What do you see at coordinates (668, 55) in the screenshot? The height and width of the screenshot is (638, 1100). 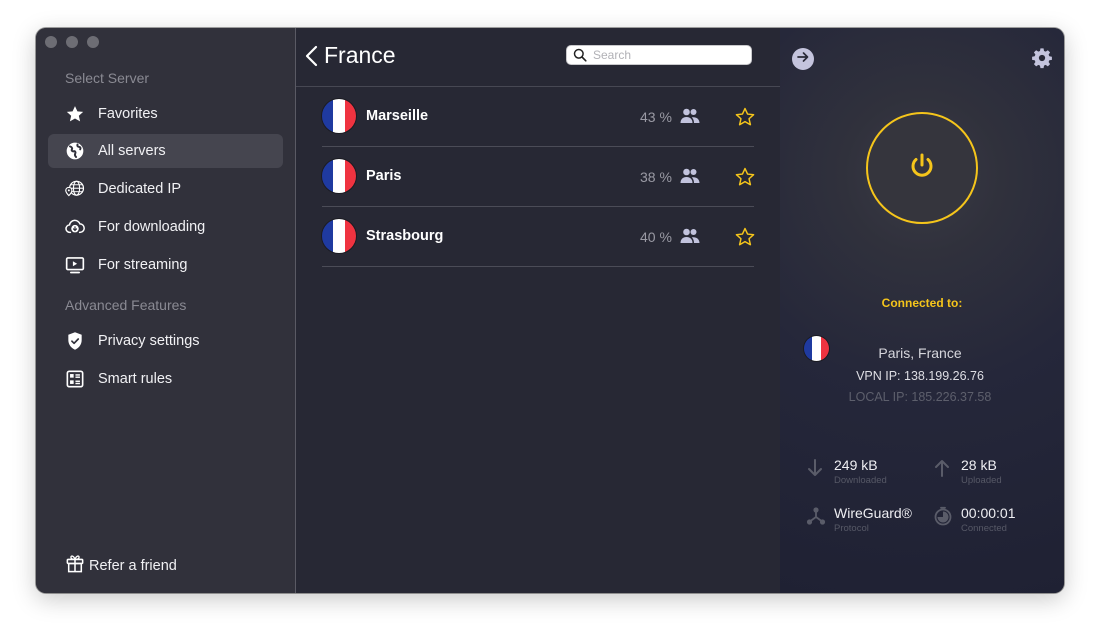 I see `search-input` at bounding box center [668, 55].